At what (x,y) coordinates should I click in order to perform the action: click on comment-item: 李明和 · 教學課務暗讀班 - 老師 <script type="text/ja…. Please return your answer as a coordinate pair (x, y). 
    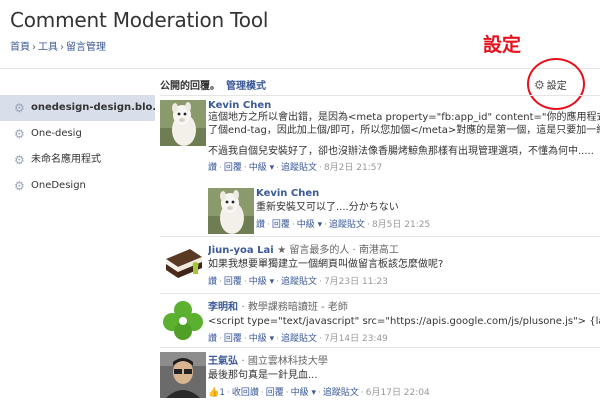
    Looking at the image, I should click on (380, 322).